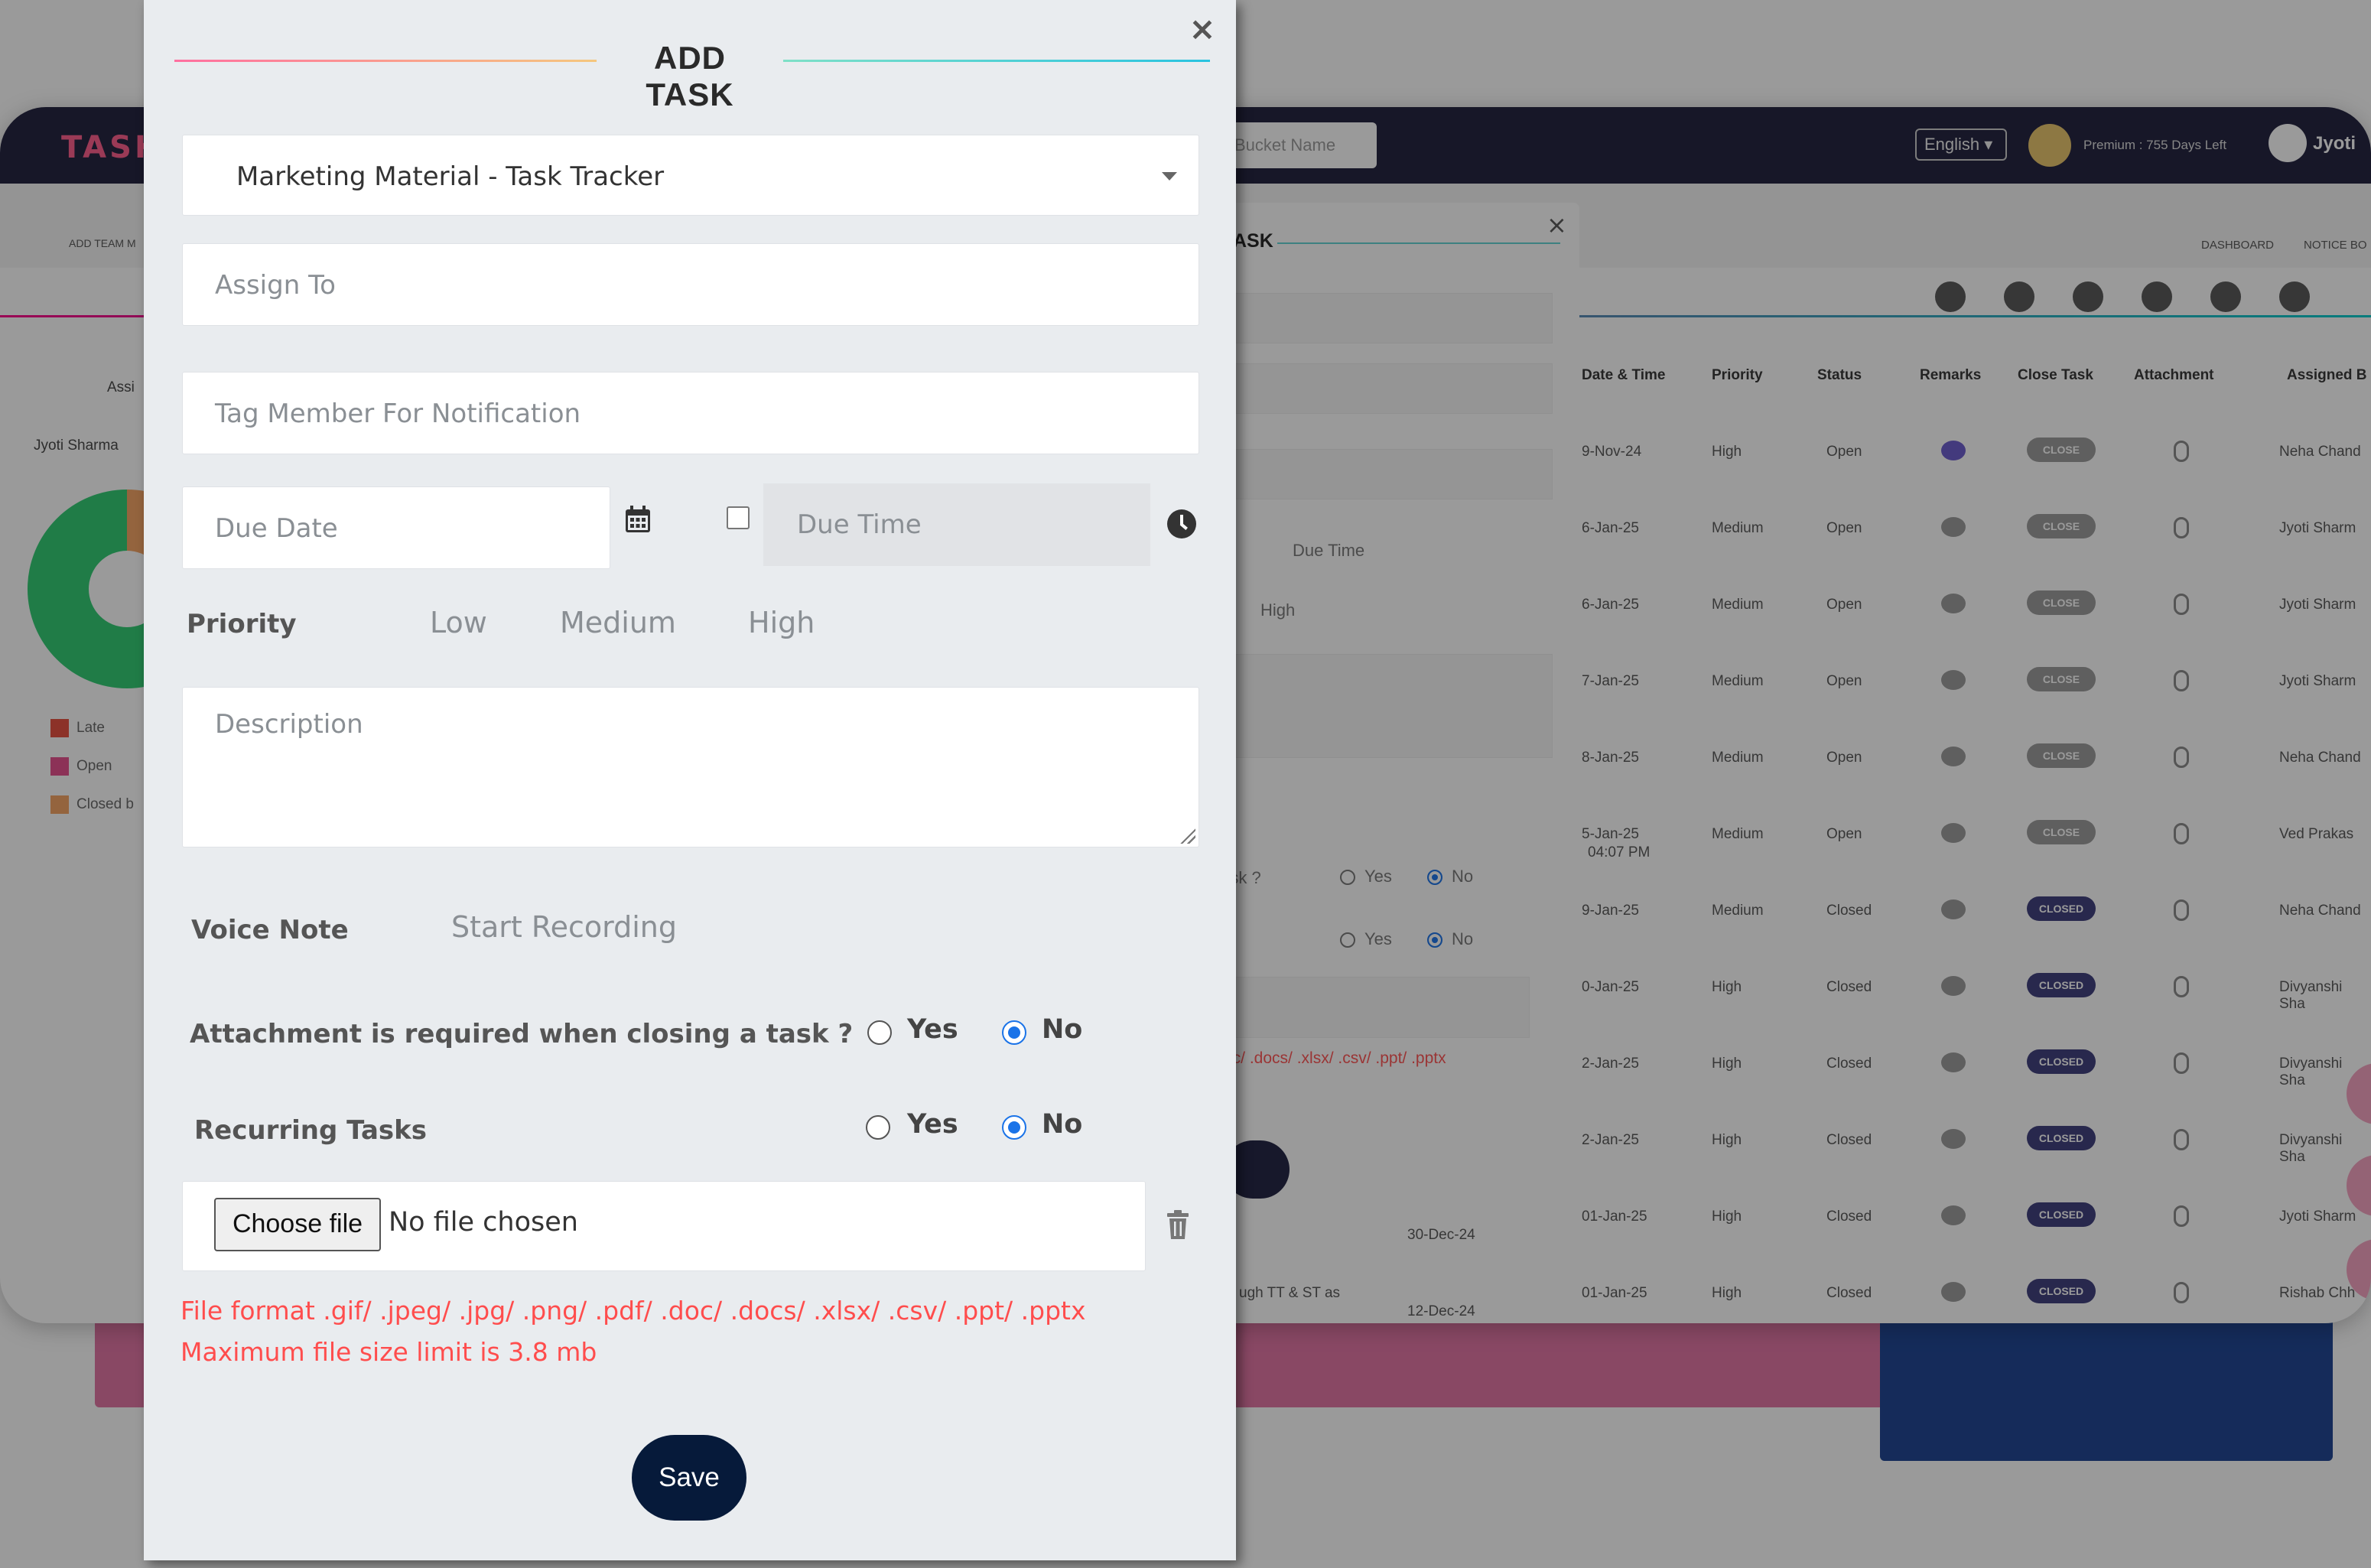 The image size is (2371, 1568). What do you see at coordinates (638, 520) in the screenshot?
I see `calendar-icon` at bounding box center [638, 520].